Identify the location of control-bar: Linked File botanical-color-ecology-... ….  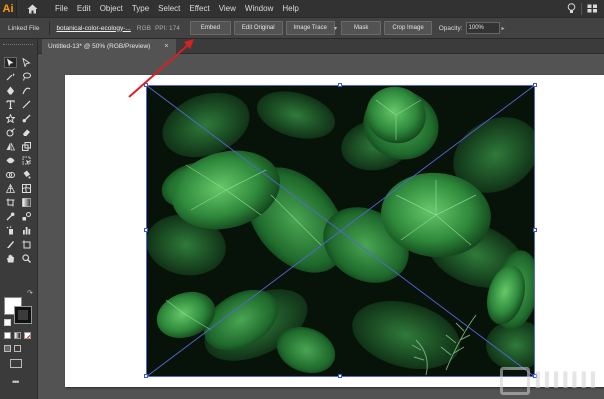
(302, 28).